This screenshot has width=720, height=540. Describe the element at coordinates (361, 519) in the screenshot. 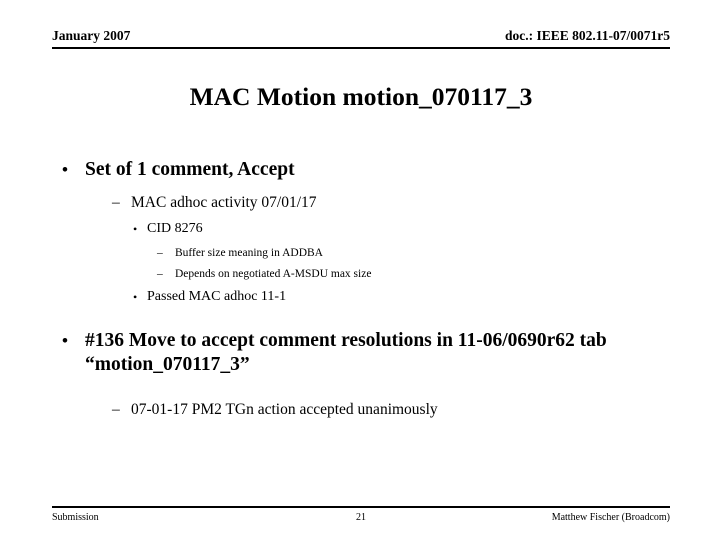

I see `slide-footer: Submission 21 Matthew Fischer (Broadcom)` at that location.